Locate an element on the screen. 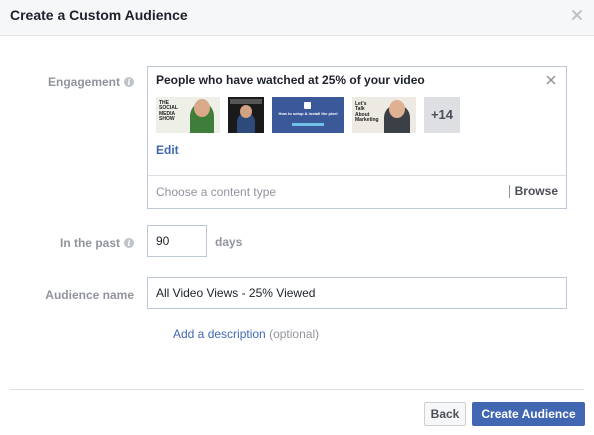  audience-name-label-text: Audience name is located at coordinates (89, 295).